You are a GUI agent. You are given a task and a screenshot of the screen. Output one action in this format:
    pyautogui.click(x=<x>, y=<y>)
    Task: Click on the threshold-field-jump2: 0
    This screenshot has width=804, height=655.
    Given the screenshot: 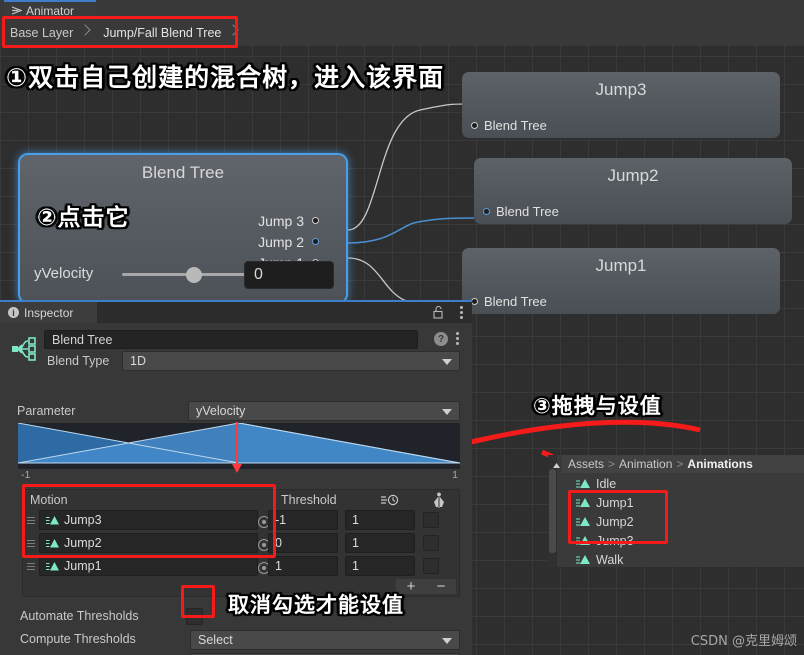 What is the action you would take?
    pyautogui.click(x=303, y=543)
    